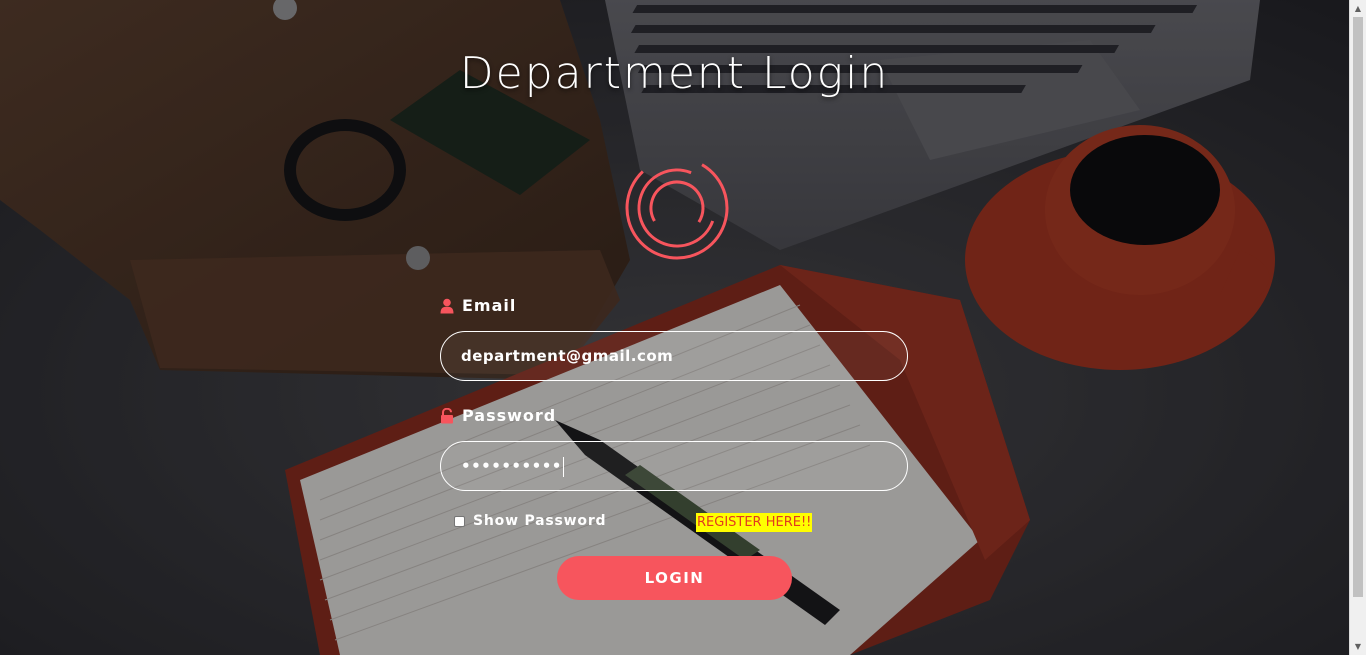 This screenshot has height=655, width=1366. I want to click on email-label-row: Email, so click(478, 305).